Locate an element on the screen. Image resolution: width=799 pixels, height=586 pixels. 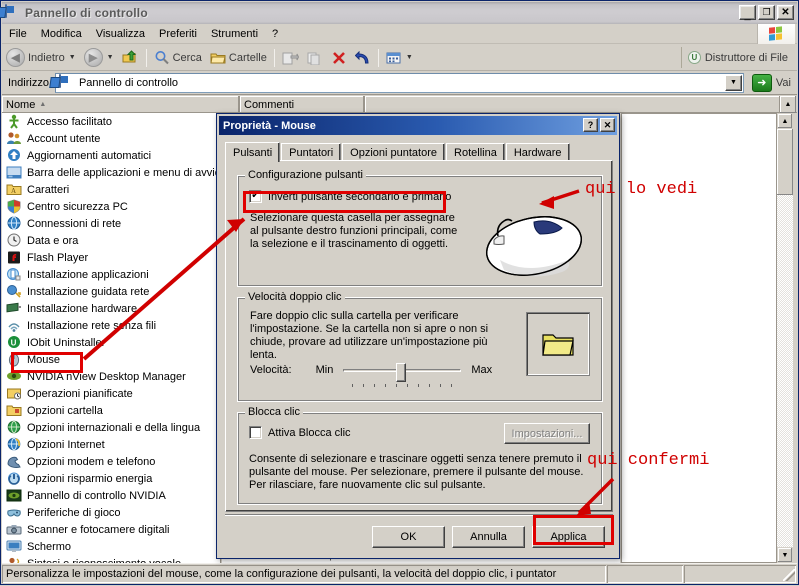
forward-button: ▶ ▼ is located at coordinates (99, 58).